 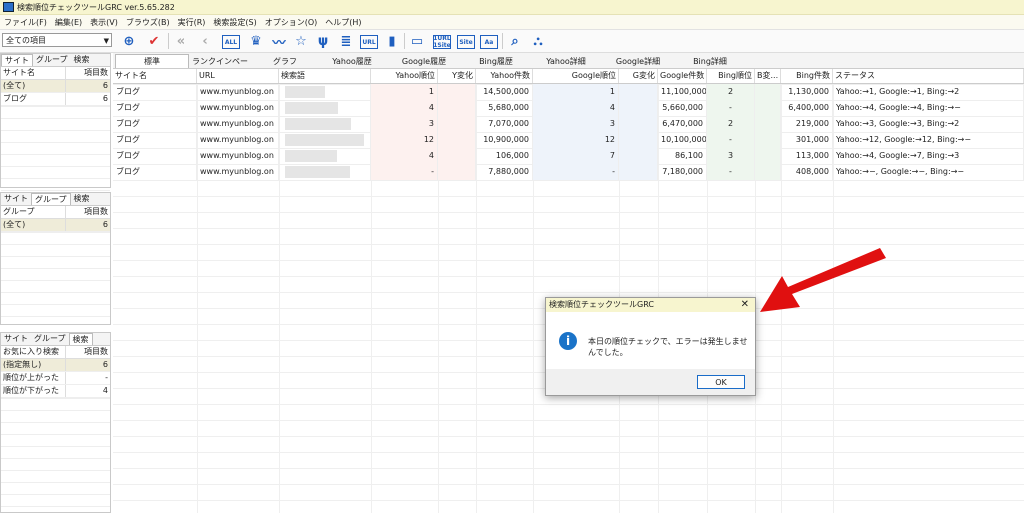 I want to click on arrow-shape, so click(x=823, y=280).